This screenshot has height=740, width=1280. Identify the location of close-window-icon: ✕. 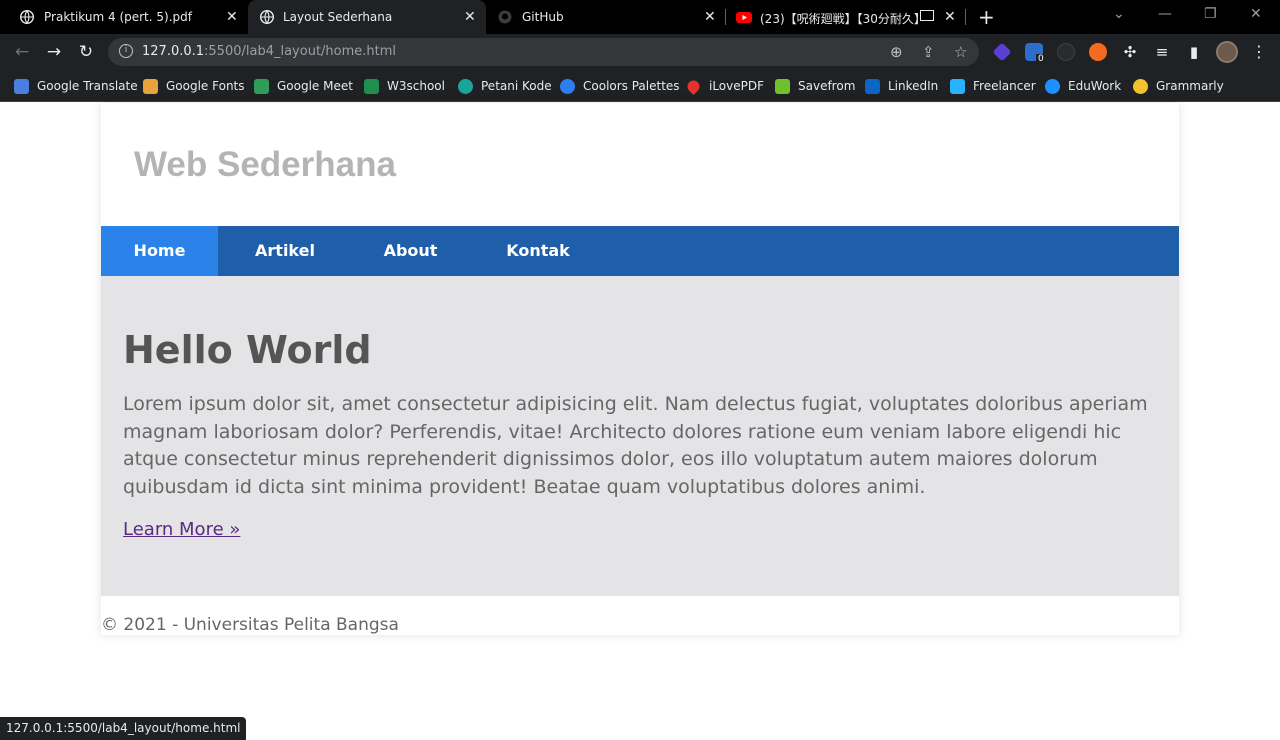
(1256, 14).